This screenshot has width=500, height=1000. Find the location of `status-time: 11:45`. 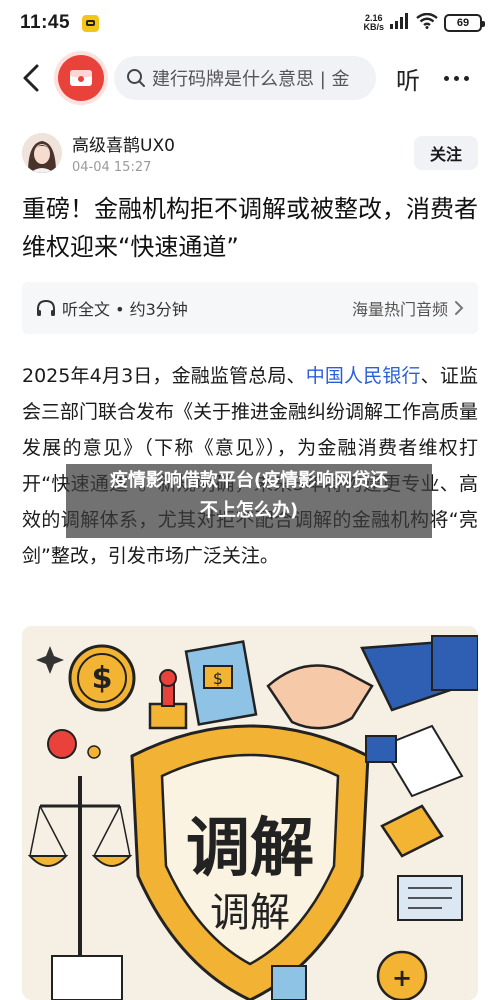

status-time: 11:45 is located at coordinates (45, 22).